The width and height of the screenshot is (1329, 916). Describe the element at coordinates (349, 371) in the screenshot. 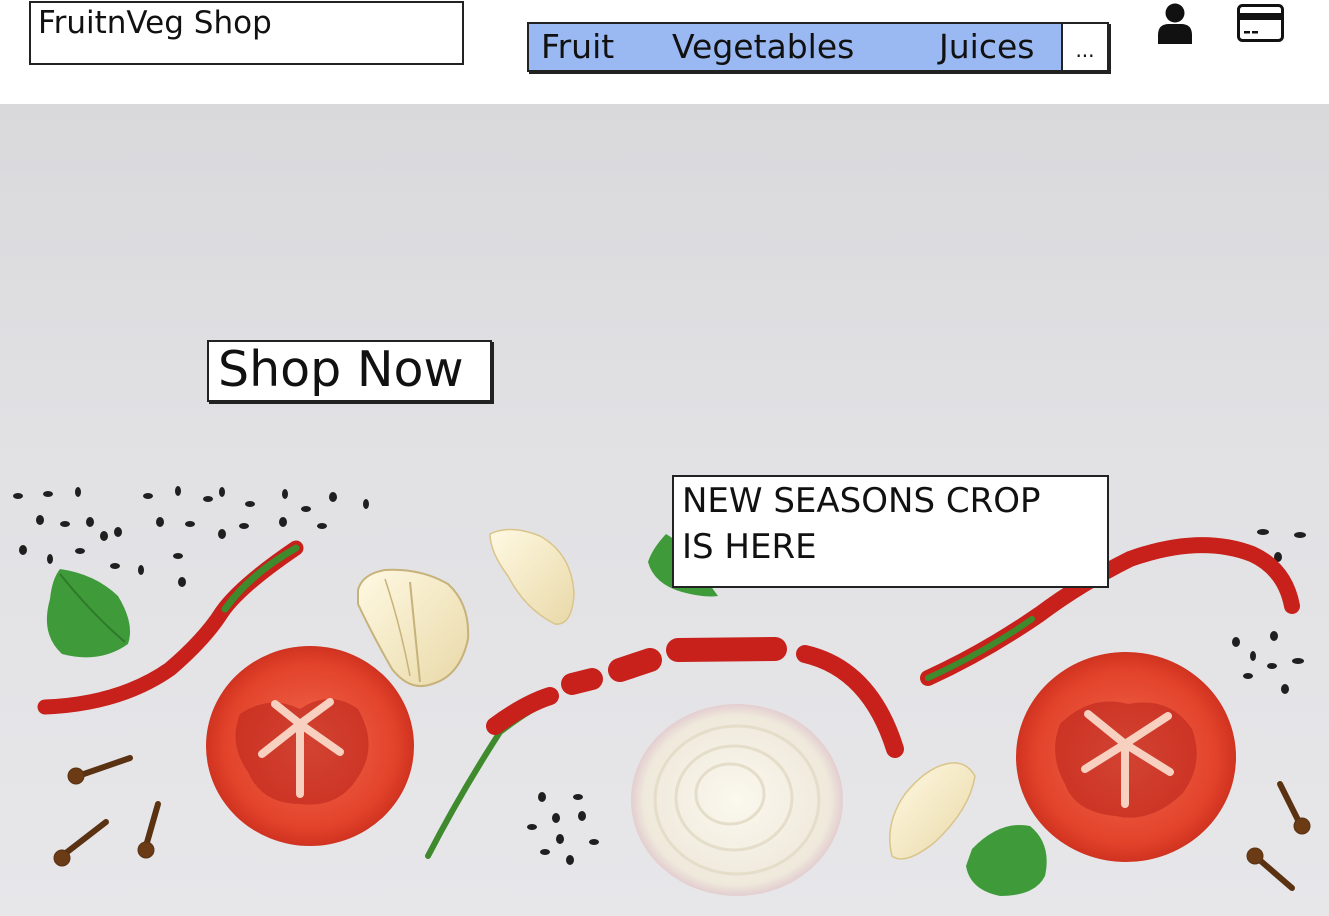

I see `shop-now-button: Shop Now` at that location.